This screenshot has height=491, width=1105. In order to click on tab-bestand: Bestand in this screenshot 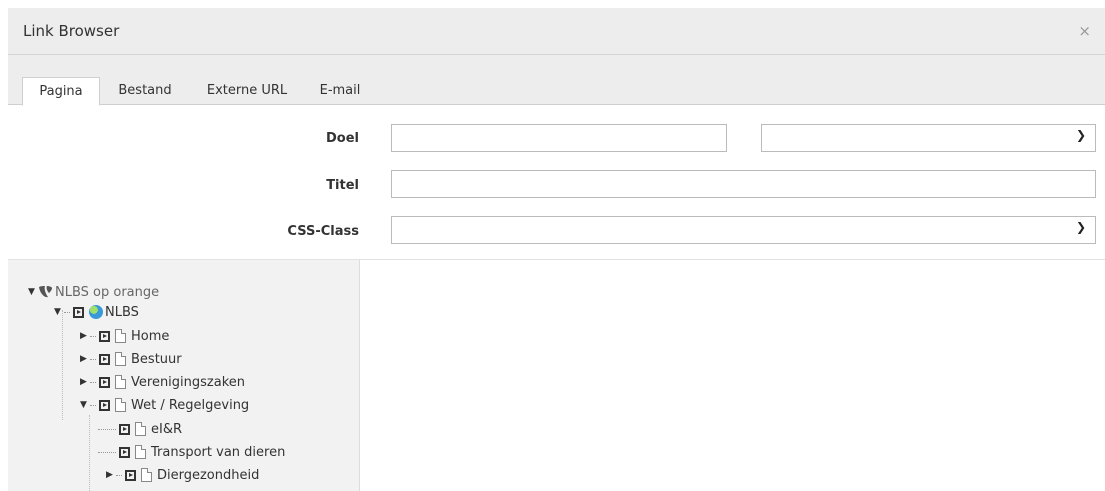, I will do `click(145, 91)`.